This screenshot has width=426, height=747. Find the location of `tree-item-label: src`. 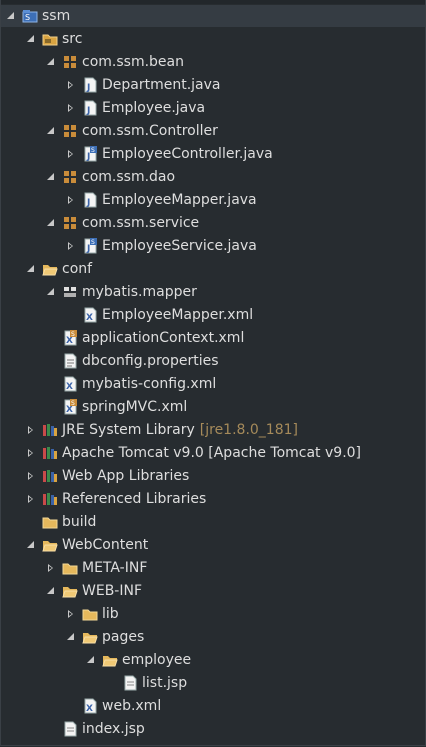

tree-item-label: src is located at coordinates (72, 39).